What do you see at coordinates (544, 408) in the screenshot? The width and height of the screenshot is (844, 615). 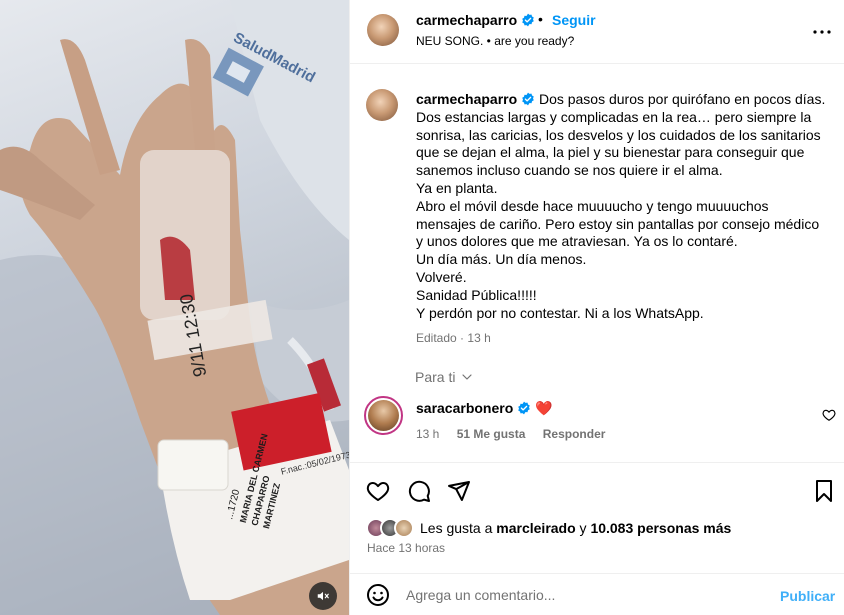 I see `comment-text: ❤️` at bounding box center [544, 408].